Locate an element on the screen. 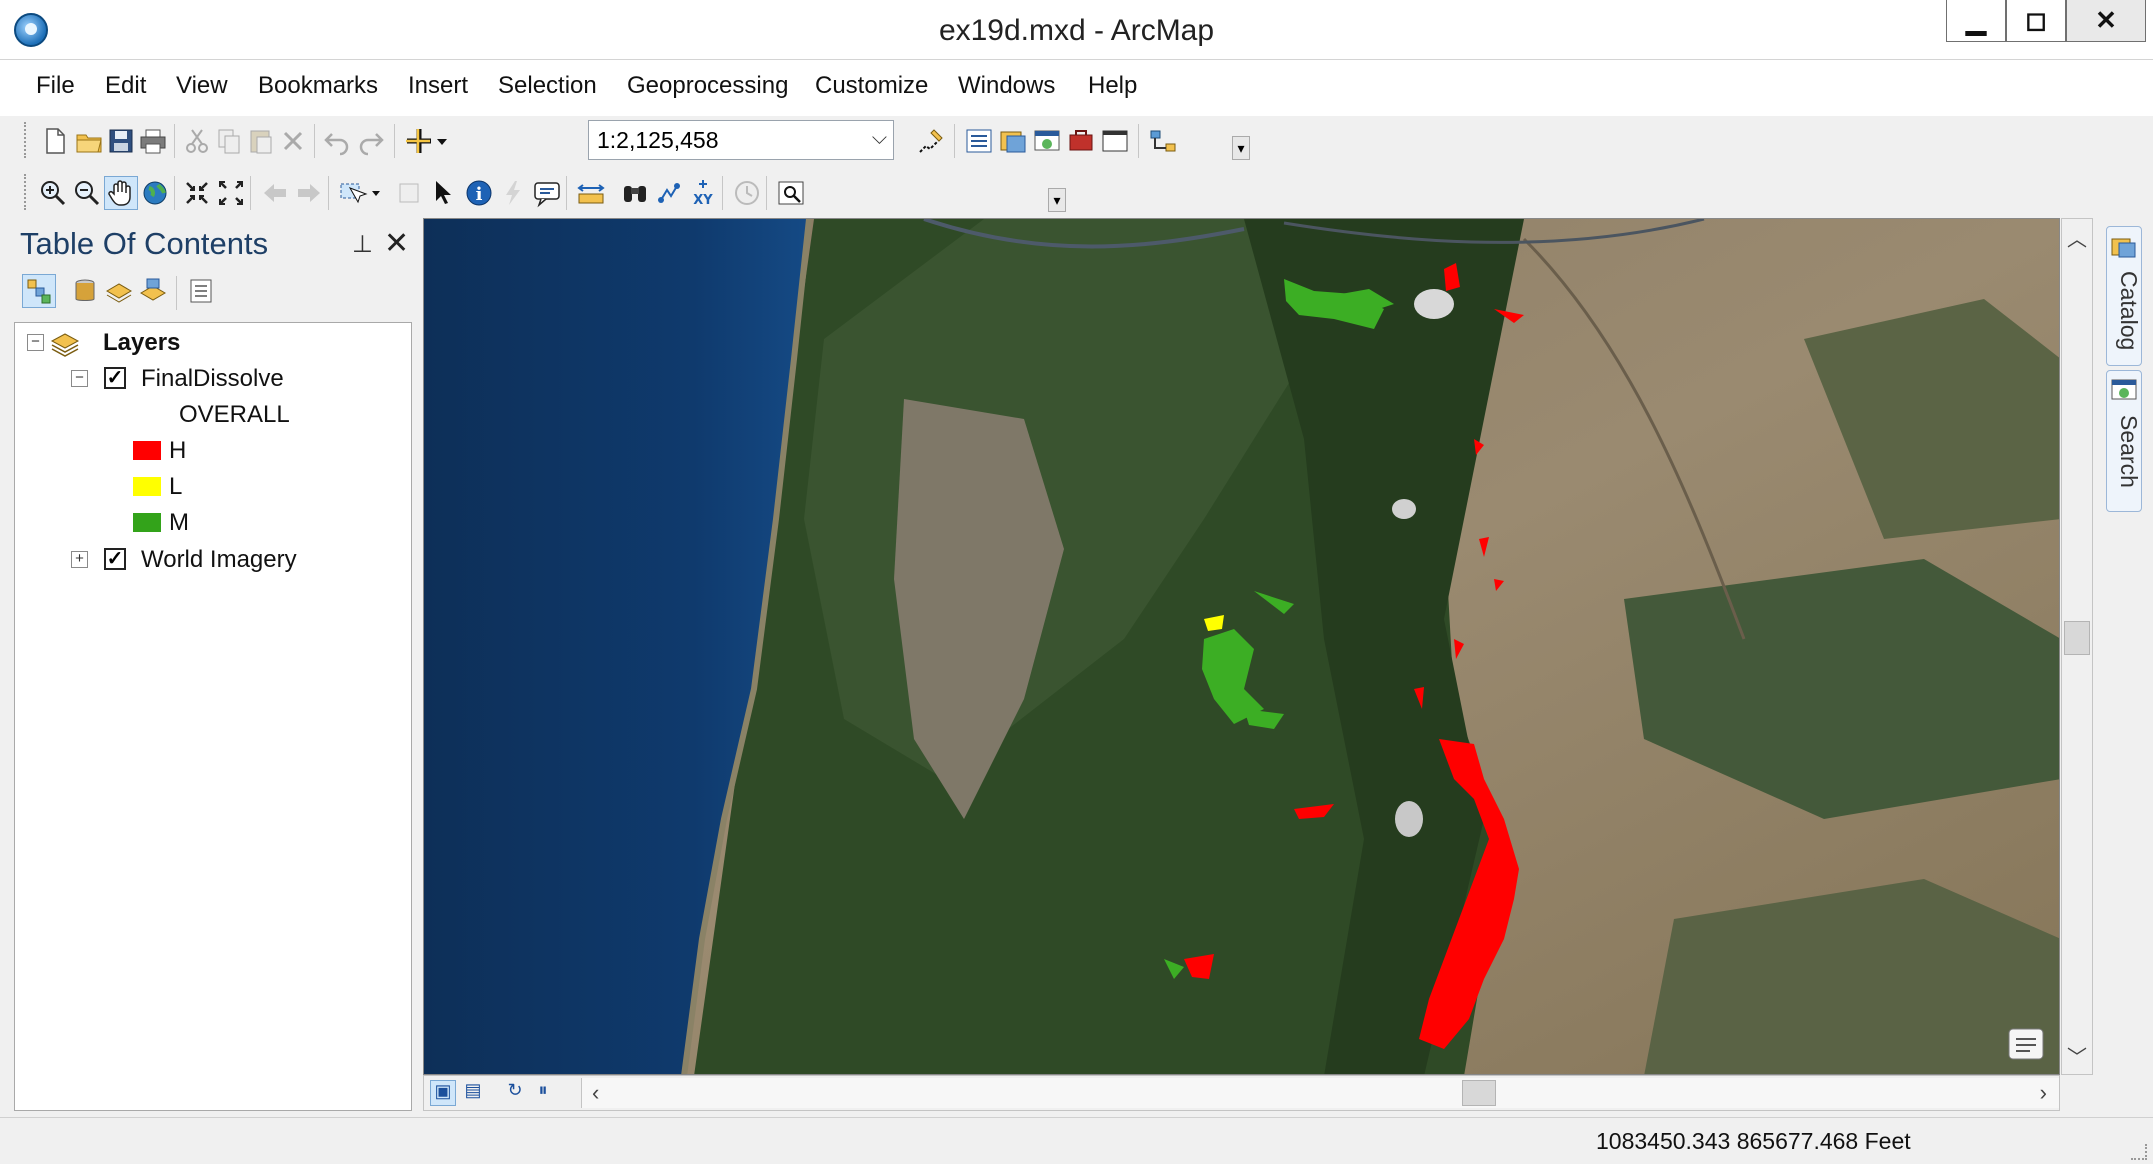 The height and width of the screenshot is (1164, 2153). catalog-tab: Catalog is located at coordinates (2124, 296).